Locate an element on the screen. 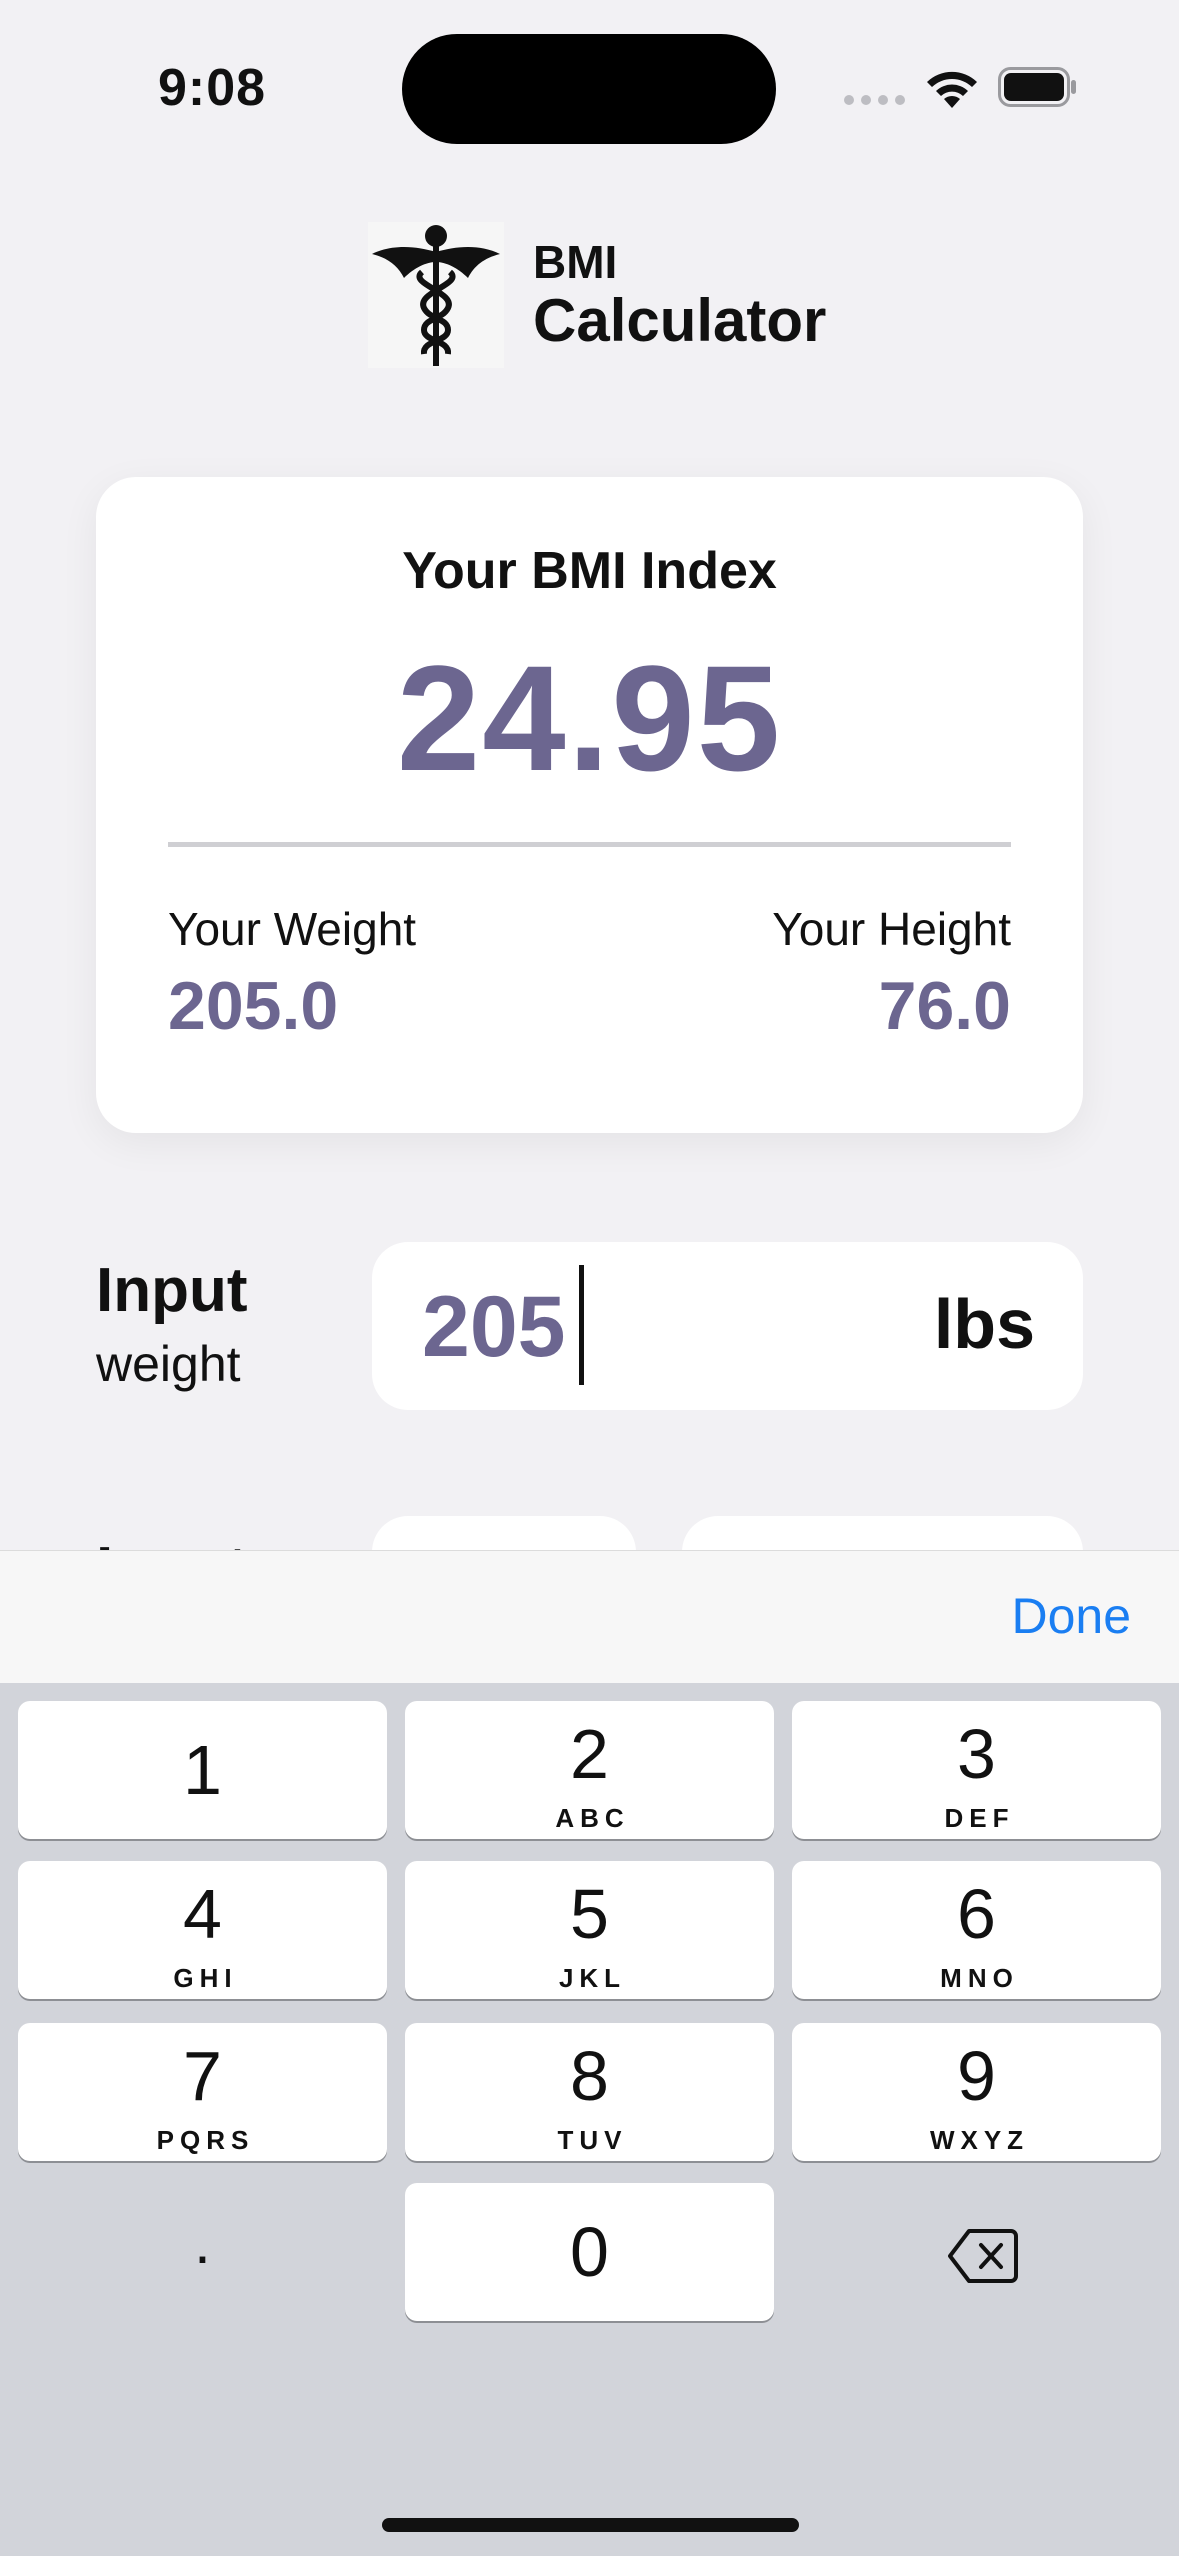 This screenshot has width=1179, height=2556. key-digit: 3 is located at coordinates (976, 1754).